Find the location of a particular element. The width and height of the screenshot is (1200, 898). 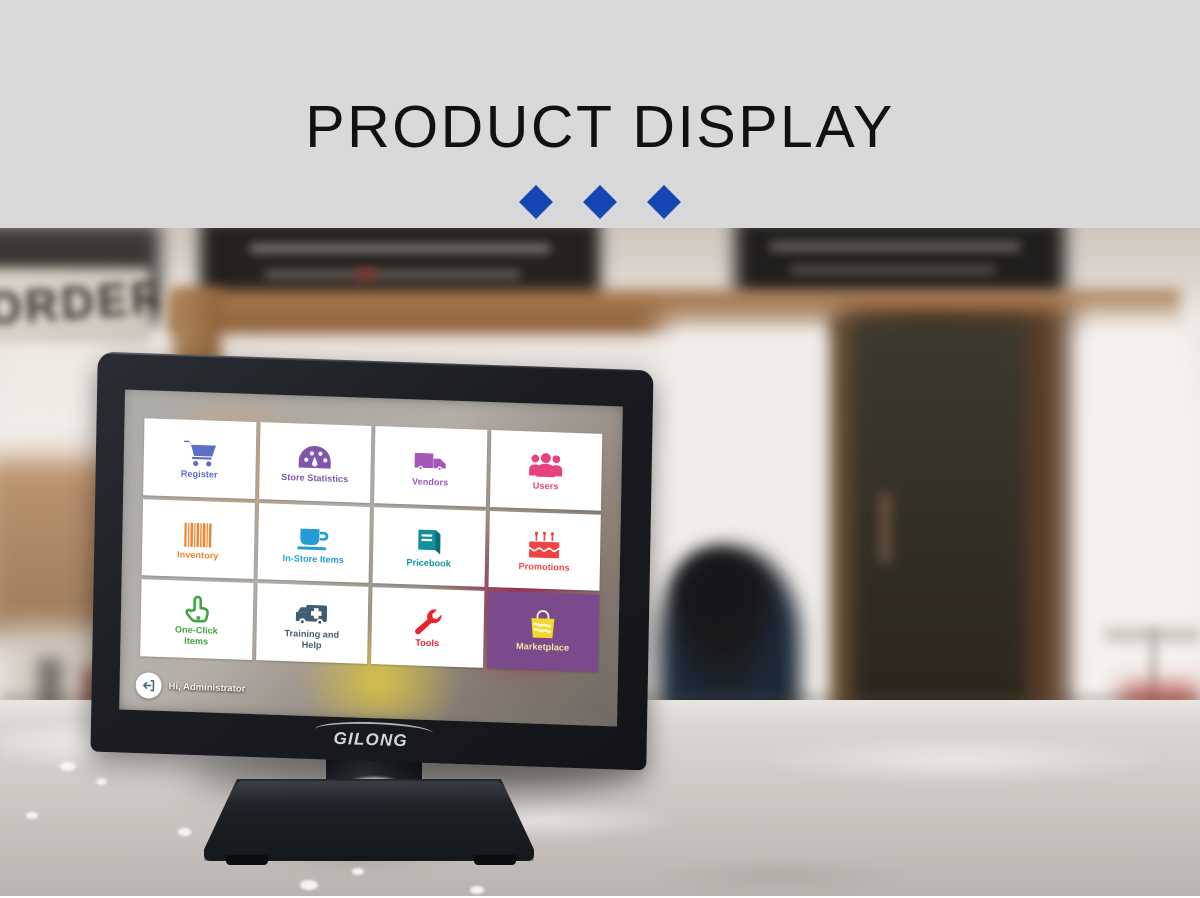

tile-label: One-Click Items is located at coordinates (196, 635).